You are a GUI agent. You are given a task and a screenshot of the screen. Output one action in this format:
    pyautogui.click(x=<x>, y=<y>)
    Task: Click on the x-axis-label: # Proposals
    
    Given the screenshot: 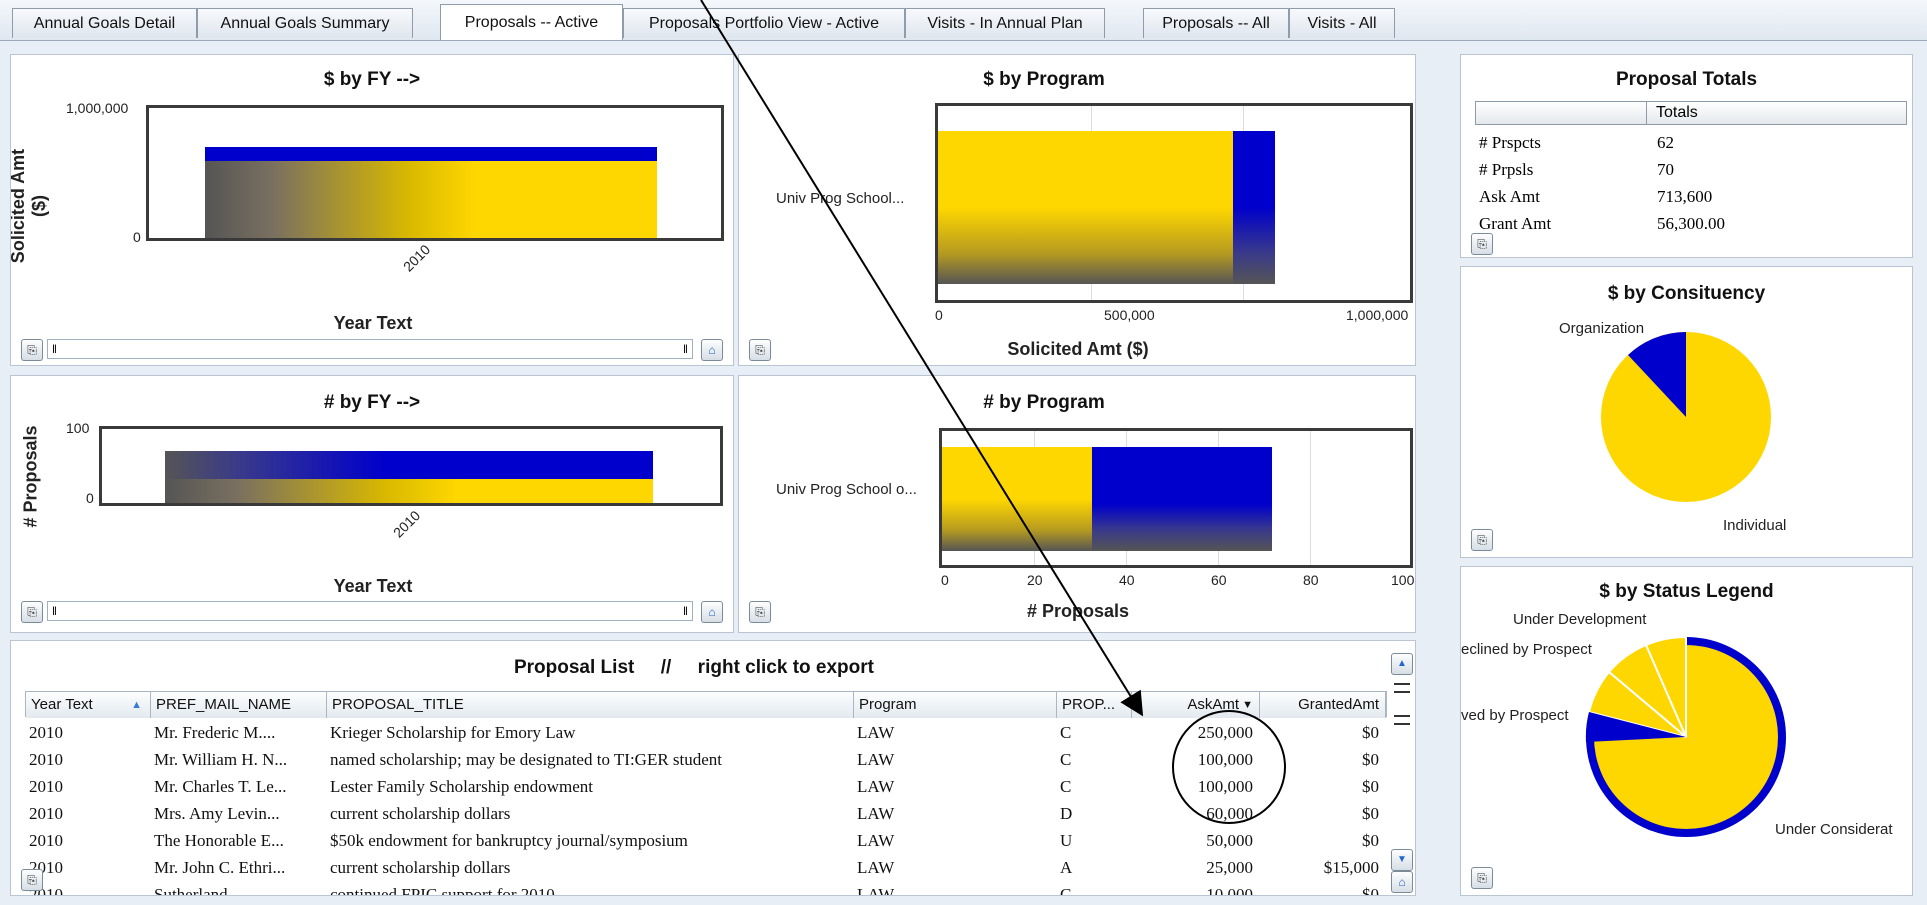 What is the action you would take?
    pyautogui.click(x=1078, y=611)
    